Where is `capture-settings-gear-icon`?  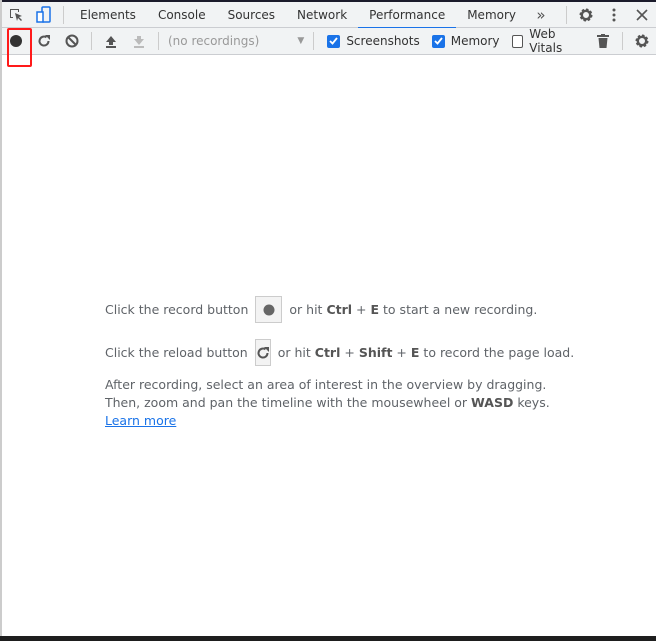 capture-settings-gear-icon is located at coordinates (642, 41).